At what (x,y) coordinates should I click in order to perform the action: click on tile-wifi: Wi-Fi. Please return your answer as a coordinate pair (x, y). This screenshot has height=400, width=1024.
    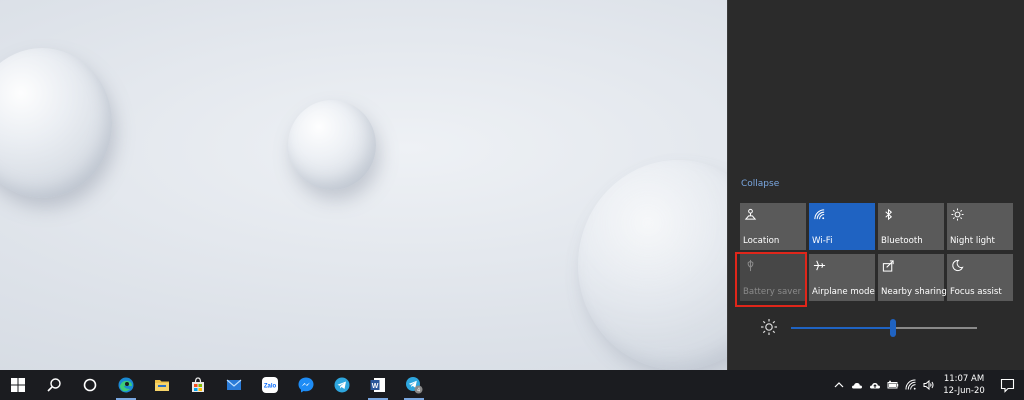
    Looking at the image, I should click on (842, 226).